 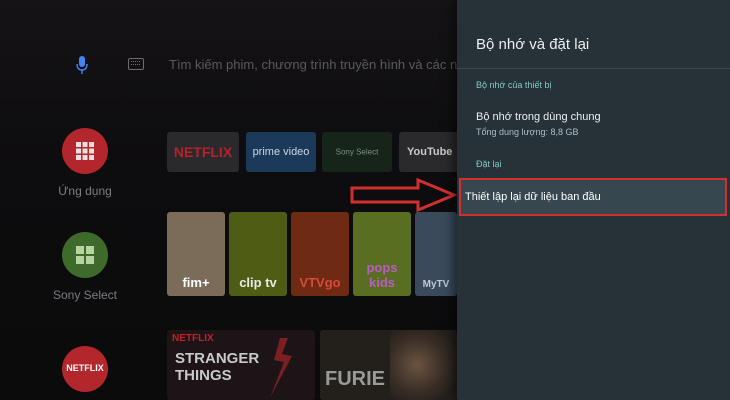 What do you see at coordinates (136, 64) in the screenshot?
I see `keyboard-icon` at bounding box center [136, 64].